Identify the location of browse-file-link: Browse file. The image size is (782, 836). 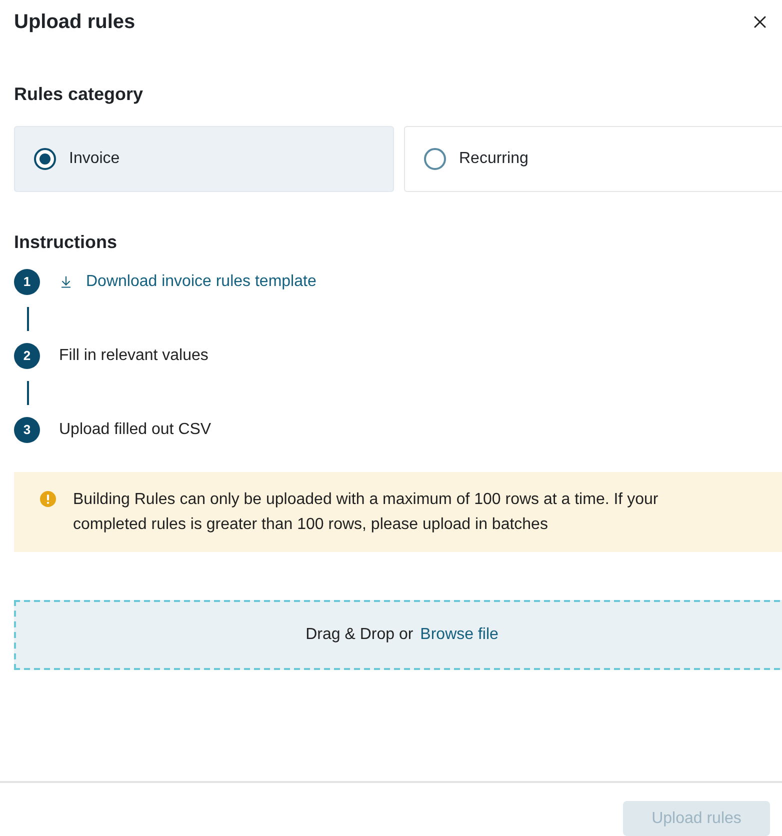
(459, 635).